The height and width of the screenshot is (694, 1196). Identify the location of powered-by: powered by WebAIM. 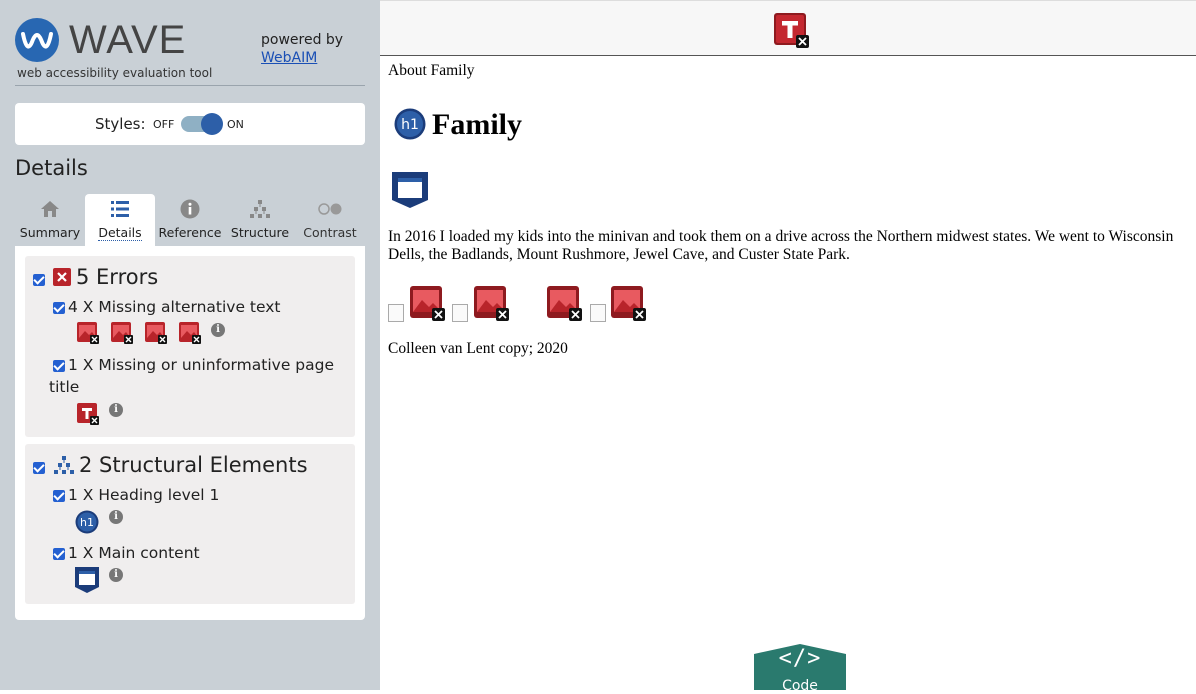
(302, 49).